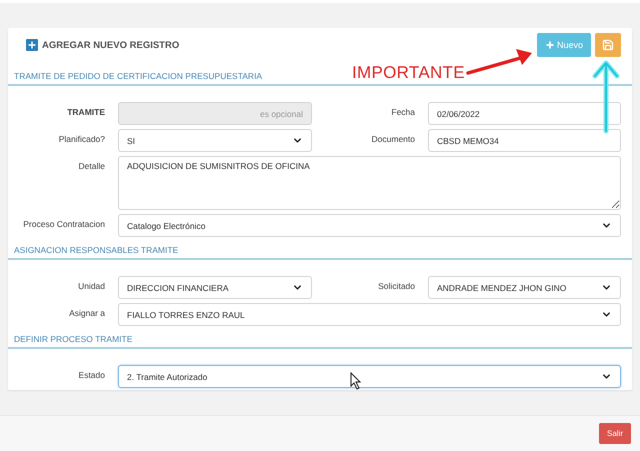 The image size is (640, 451). I want to click on exit-button: Salir, so click(614, 433).